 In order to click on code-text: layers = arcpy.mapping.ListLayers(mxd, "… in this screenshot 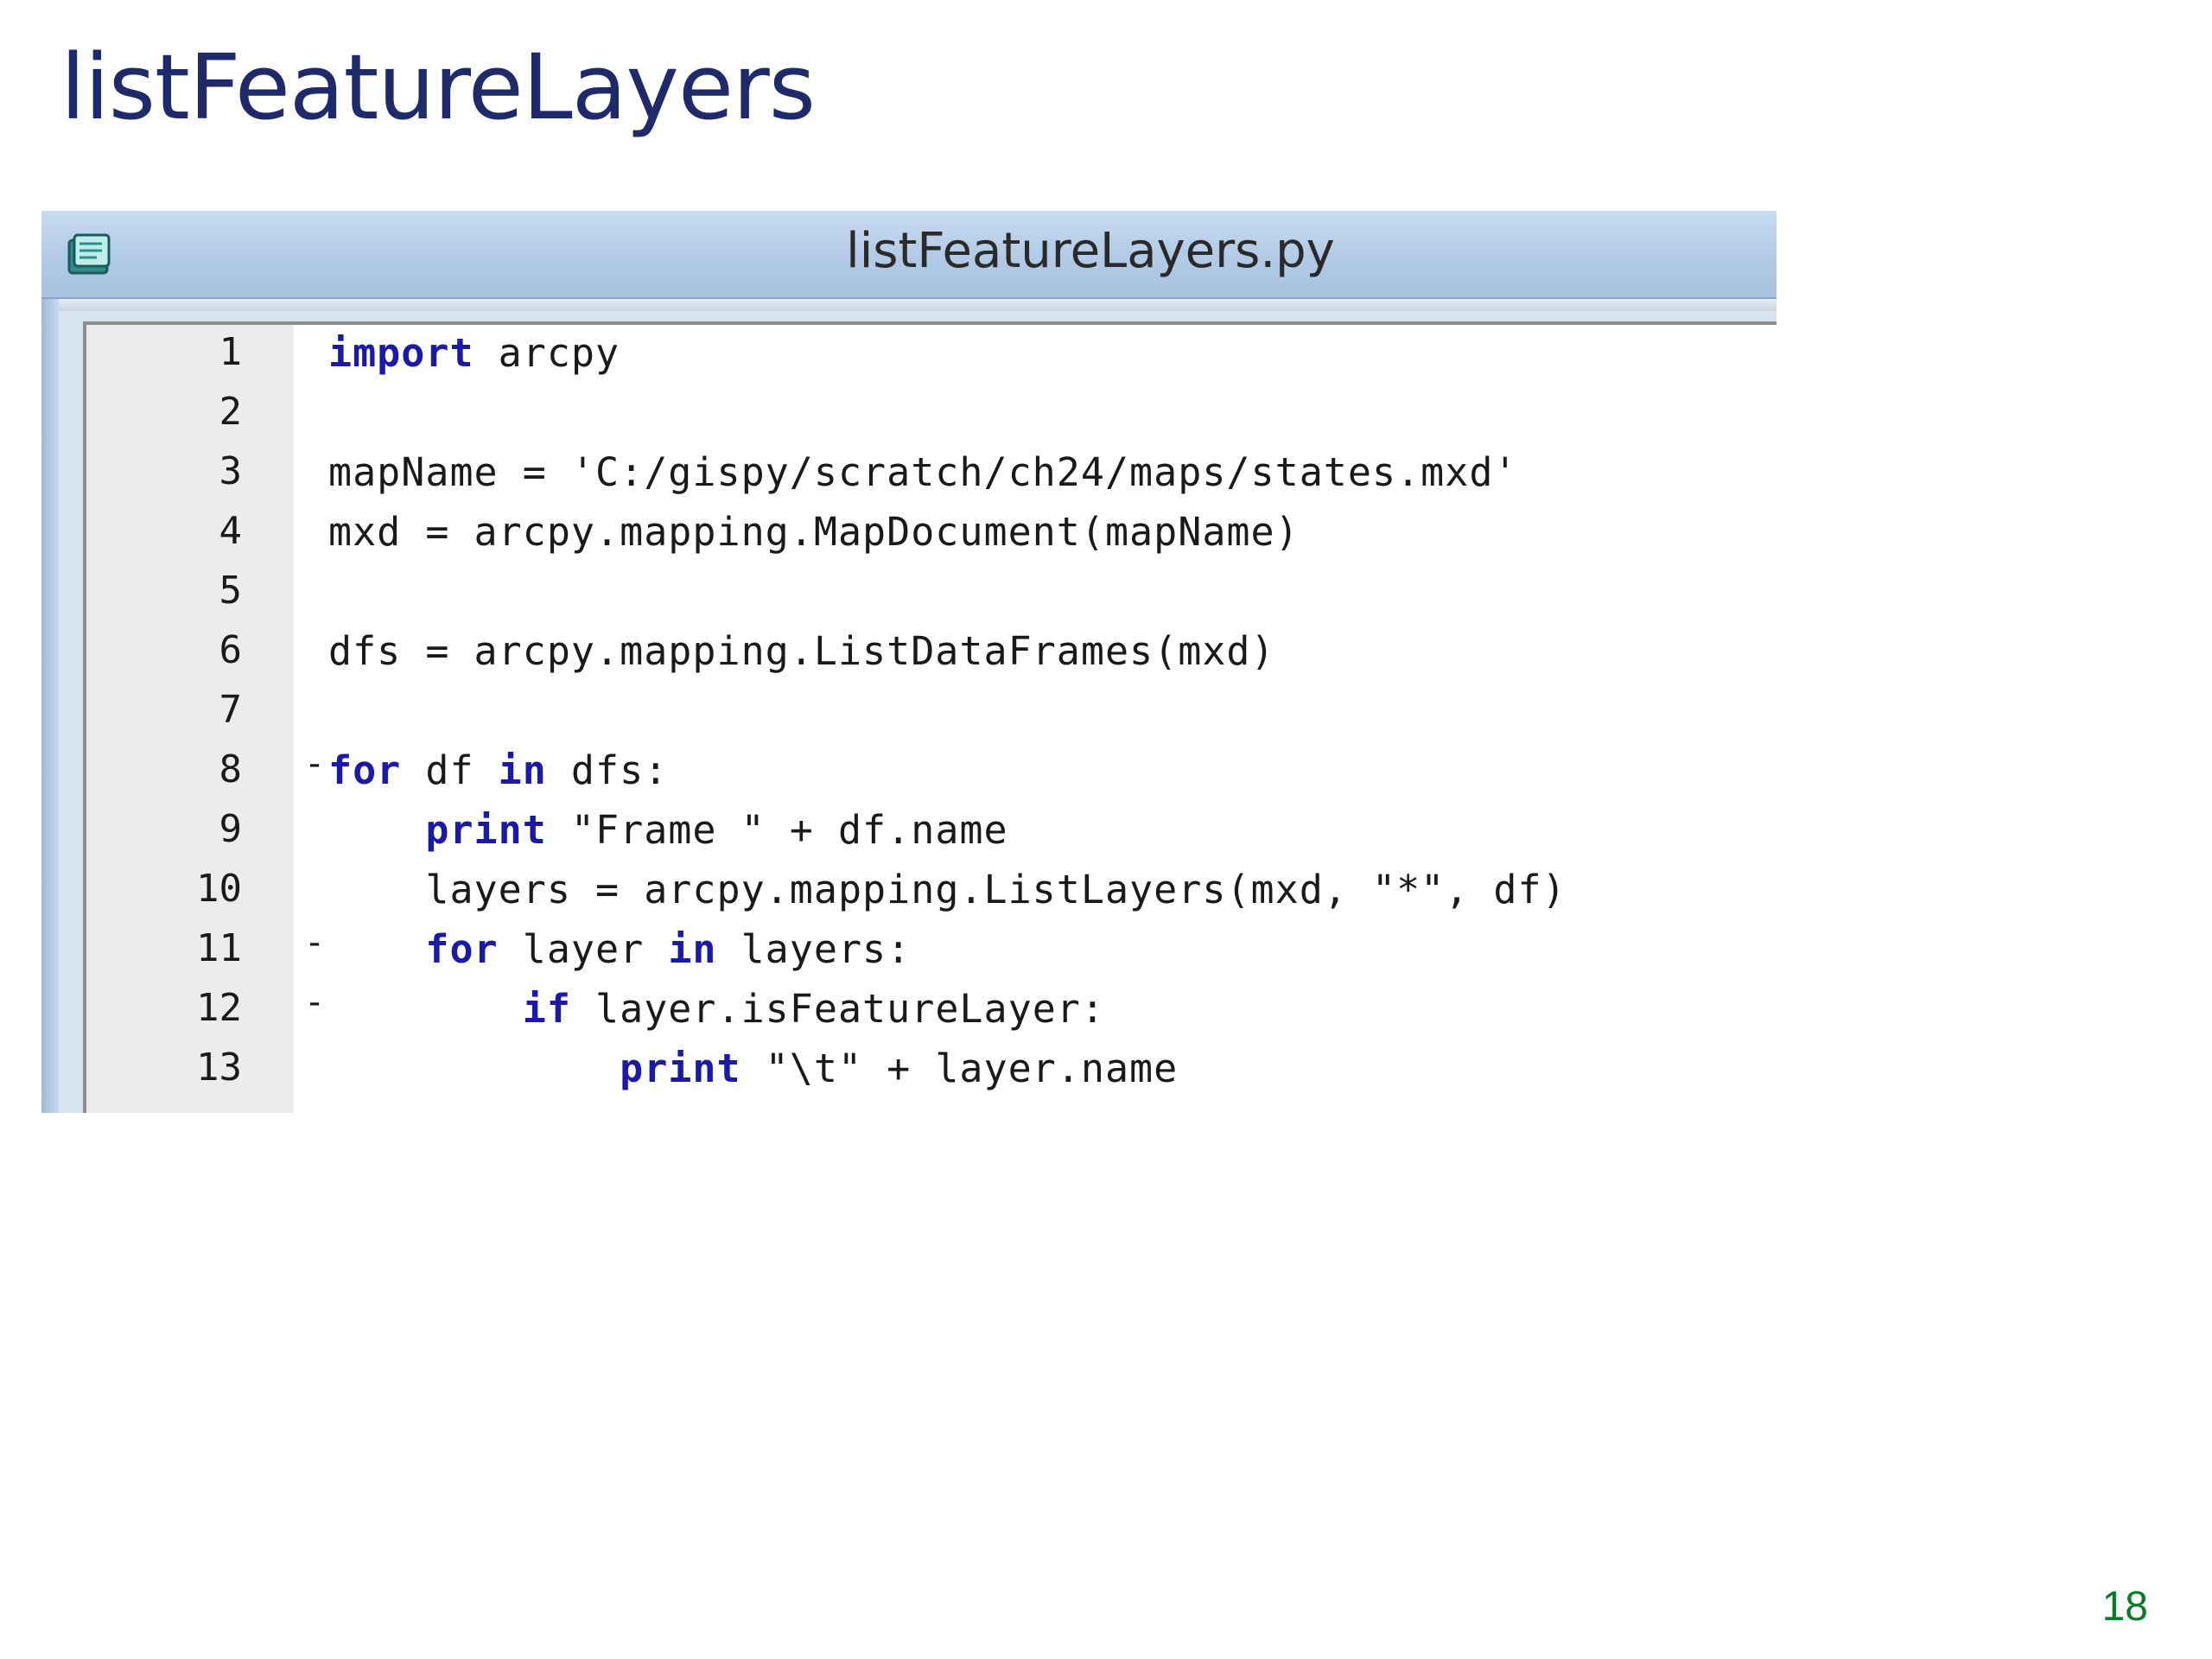, I will do `click(996, 889)`.